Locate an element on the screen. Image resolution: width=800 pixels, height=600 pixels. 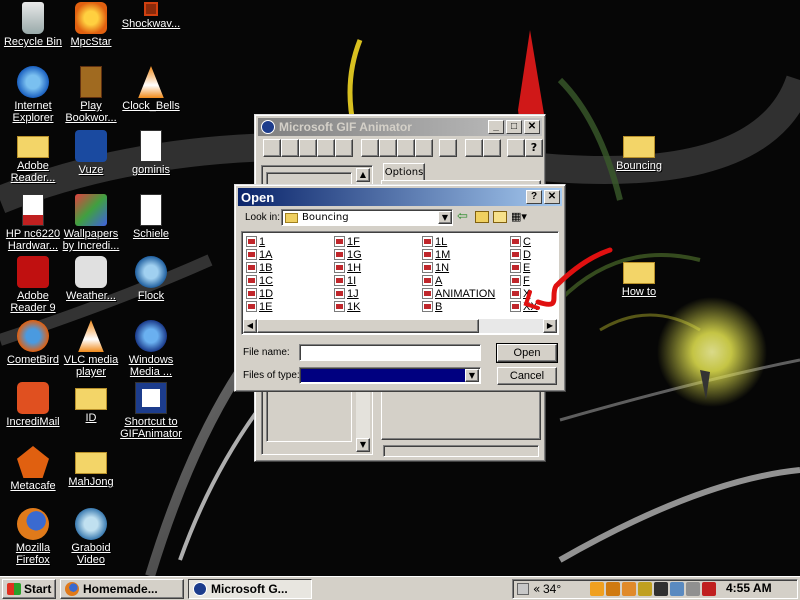
volume-tray-icon is located at coordinates (693, 589).